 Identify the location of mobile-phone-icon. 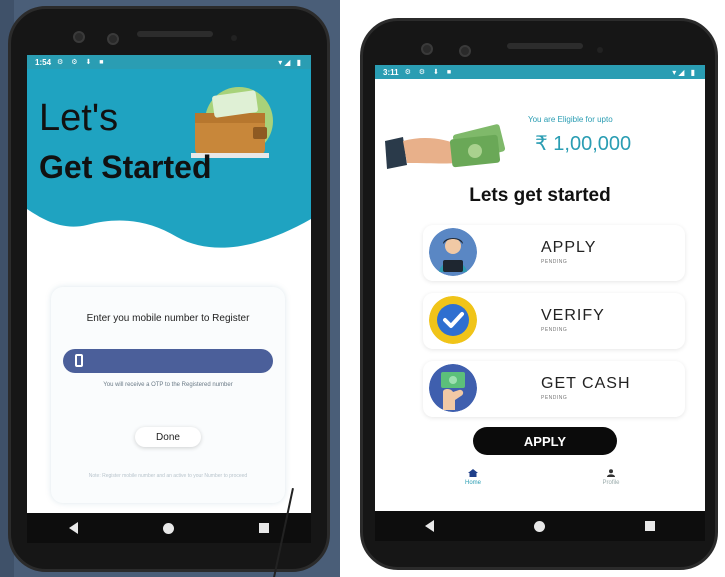
(79, 360).